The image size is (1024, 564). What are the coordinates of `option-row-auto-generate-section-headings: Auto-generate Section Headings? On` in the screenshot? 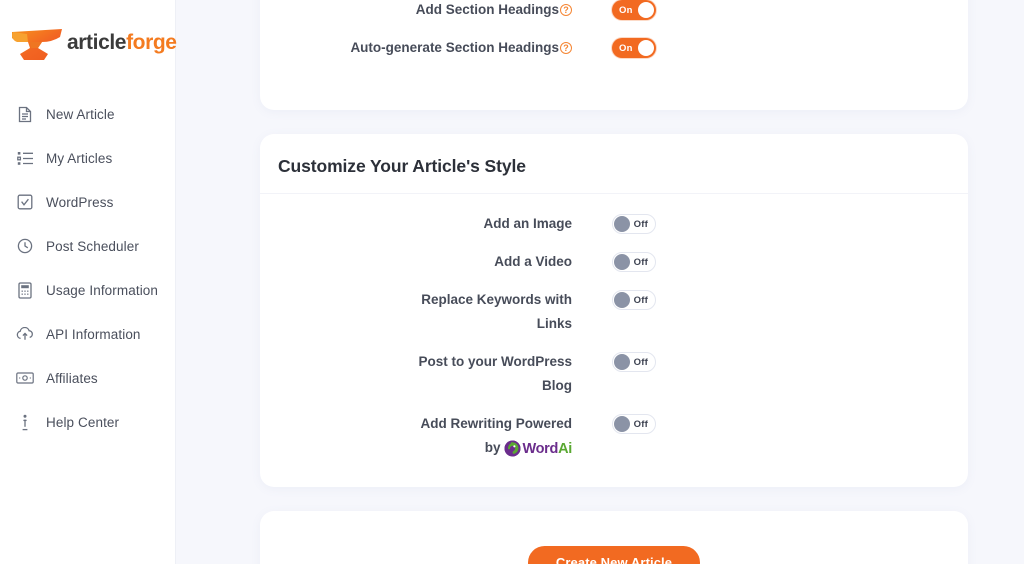 It's located at (614, 48).